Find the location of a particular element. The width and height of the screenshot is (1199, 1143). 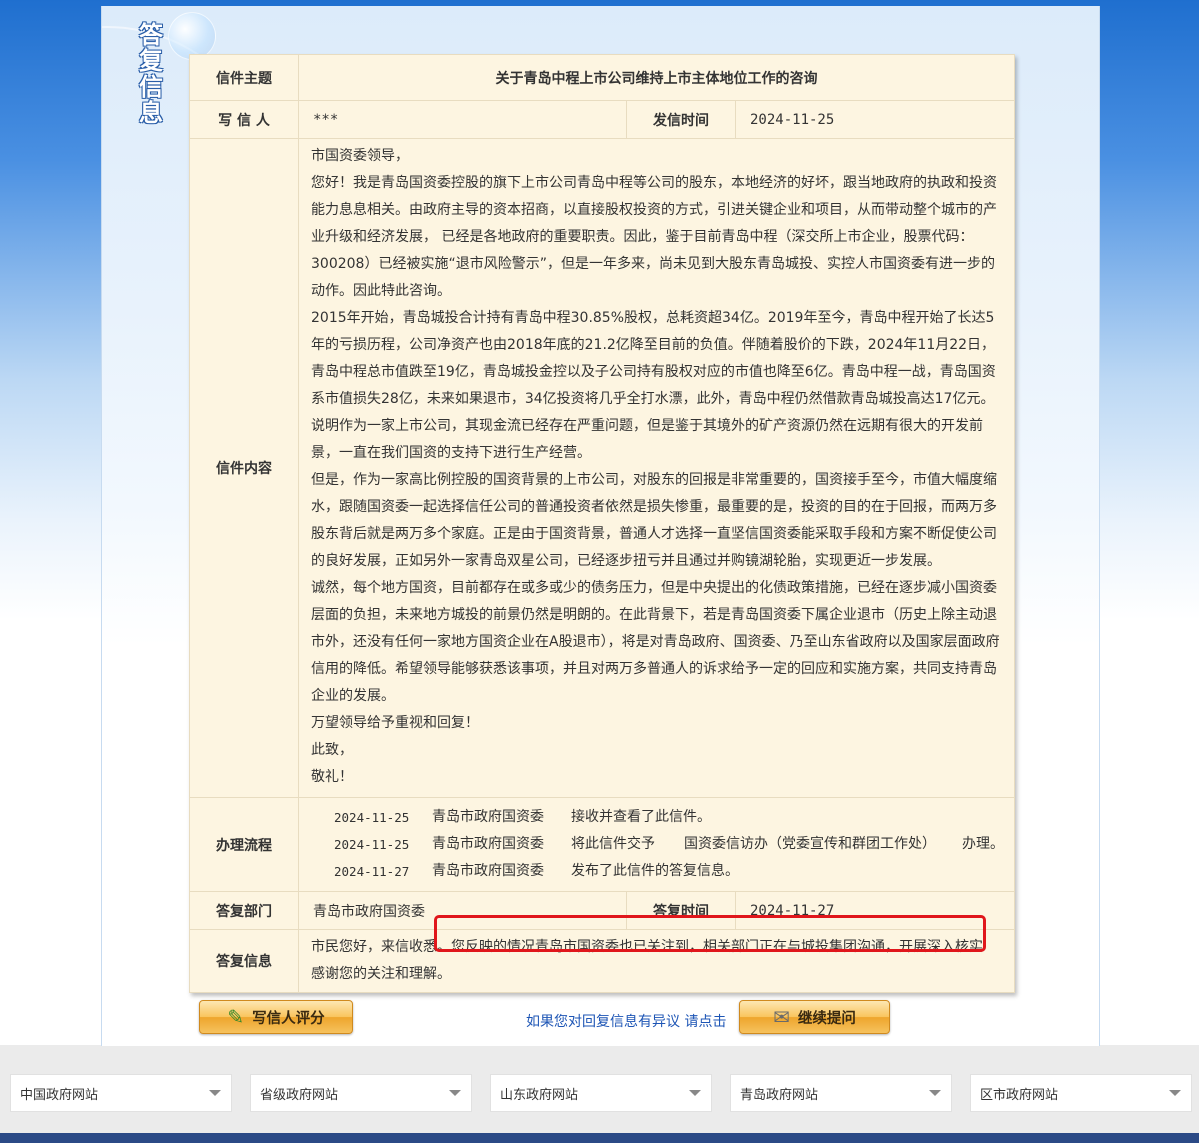

process-target: 国资委信访办（党委宣传和群团工作处） is located at coordinates (810, 844).